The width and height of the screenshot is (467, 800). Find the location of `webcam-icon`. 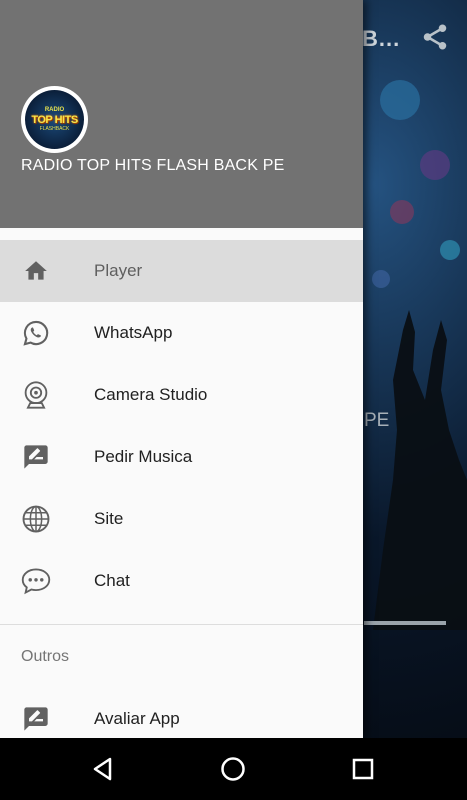

webcam-icon is located at coordinates (36, 395).